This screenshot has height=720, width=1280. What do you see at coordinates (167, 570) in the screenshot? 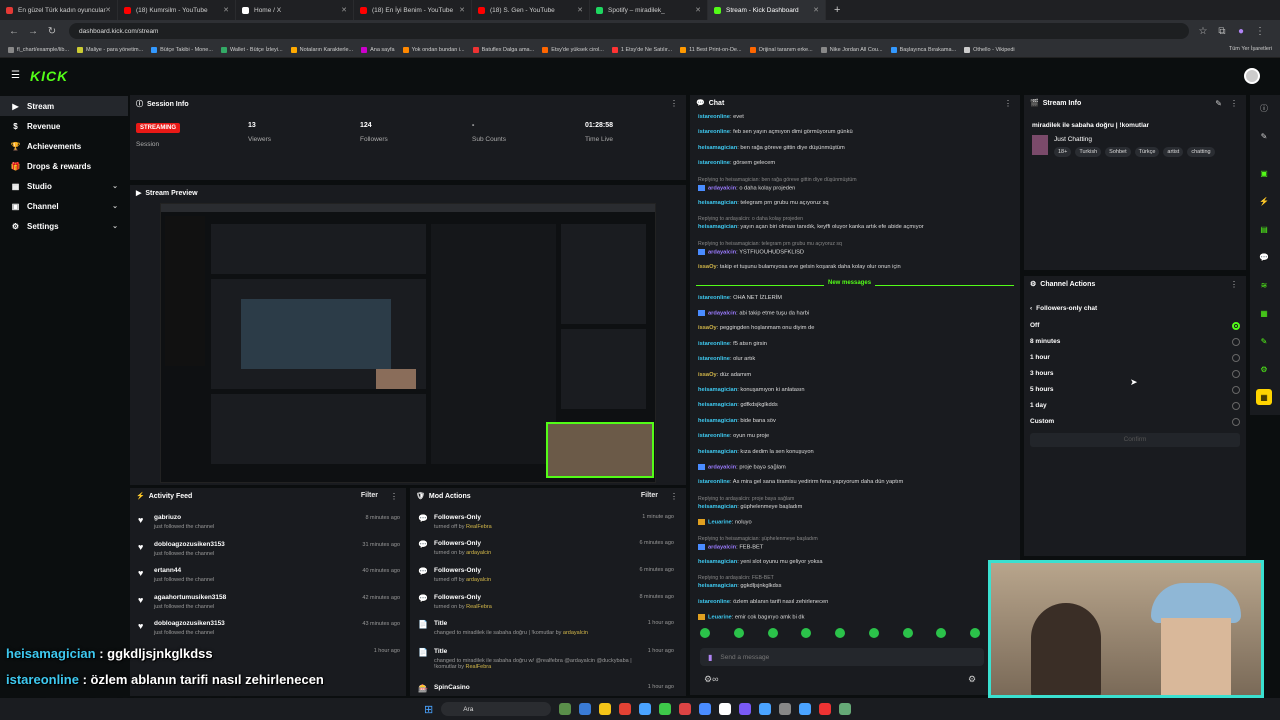
I see `activity-user: ertann44` at bounding box center [167, 570].